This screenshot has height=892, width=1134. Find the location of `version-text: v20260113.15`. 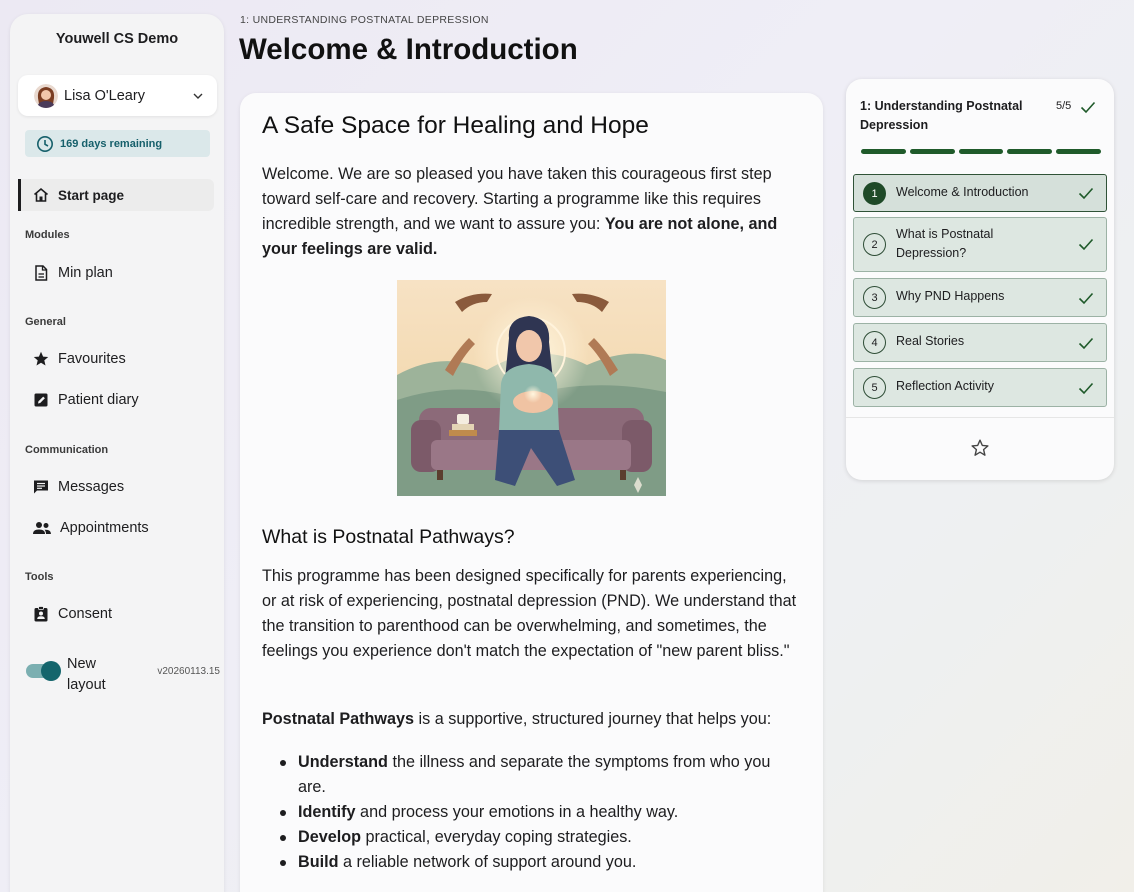

version-text: v20260113.15 is located at coordinates (188, 671).